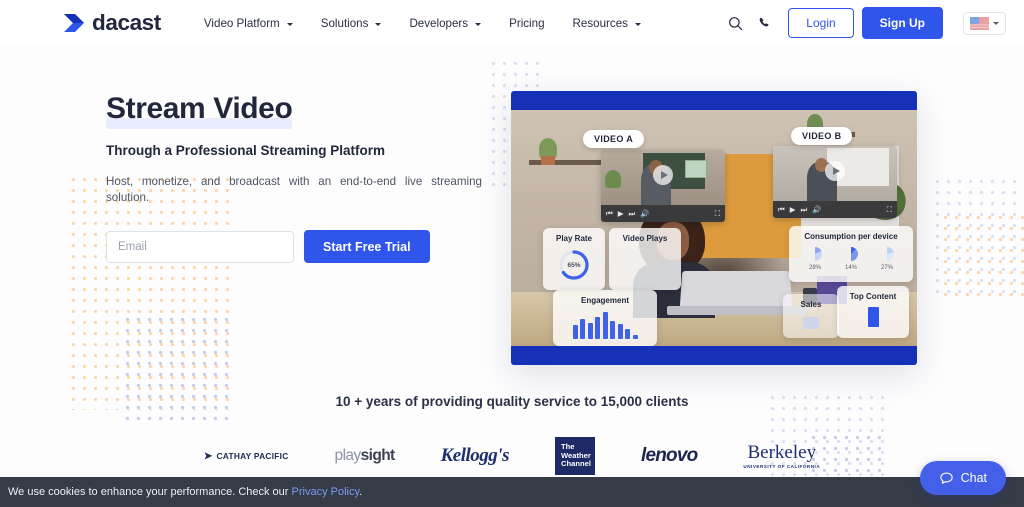 The height and width of the screenshot is (507, 1024). What do you see at coordinates (199, 108) in the screenshot?
I see `page-title-text: Stream Video` at bounding box center [199, 108].